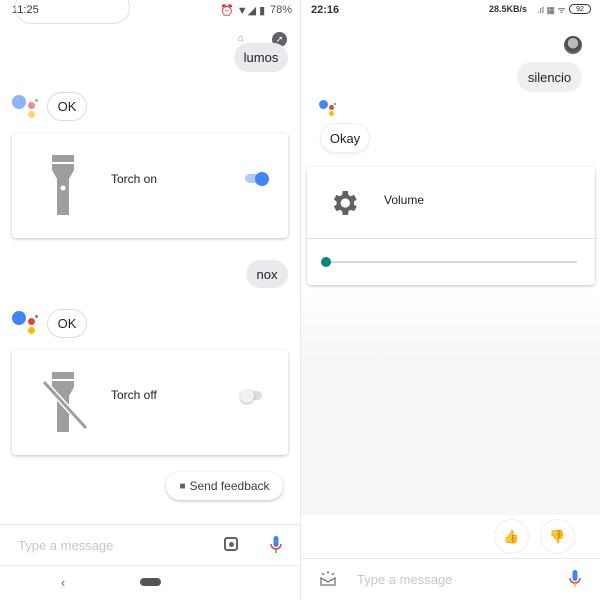 Image resolution: width=600 pixels, height=600 pixels. I want to click on volume-slider, so click(449, 262).